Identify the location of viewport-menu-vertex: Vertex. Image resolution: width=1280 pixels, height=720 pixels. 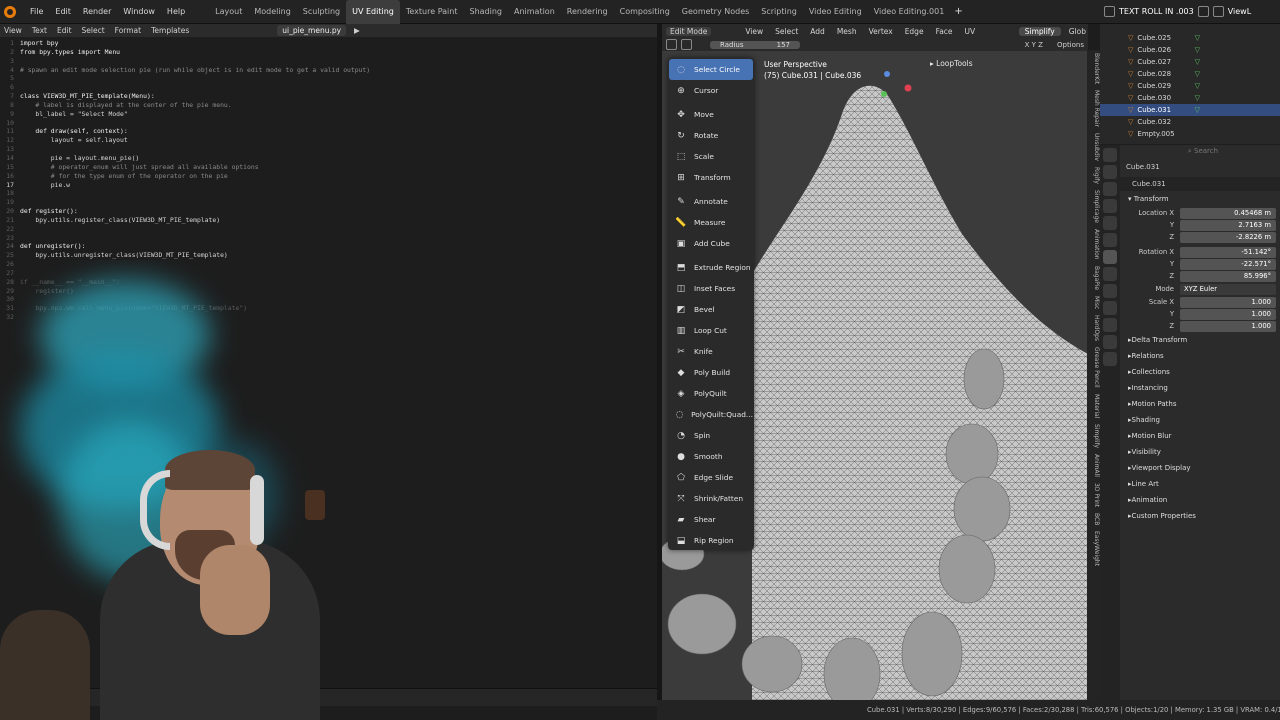
(881, 31).